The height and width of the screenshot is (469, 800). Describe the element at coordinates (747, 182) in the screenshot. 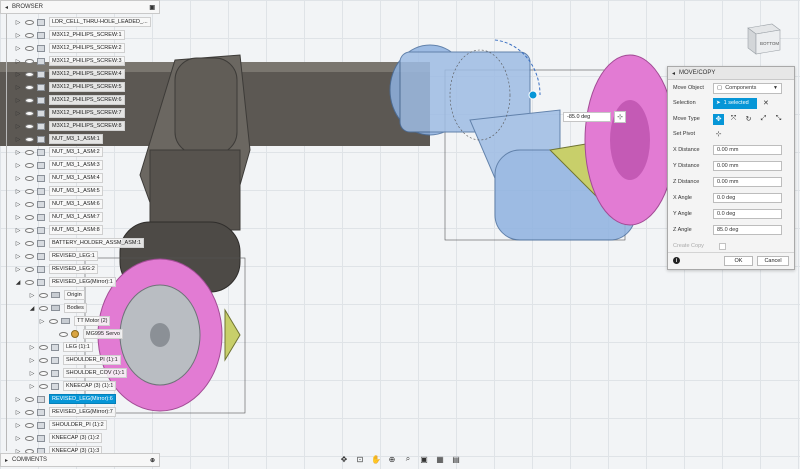

I see `z-distance-input: 0.00 mm` at that location.